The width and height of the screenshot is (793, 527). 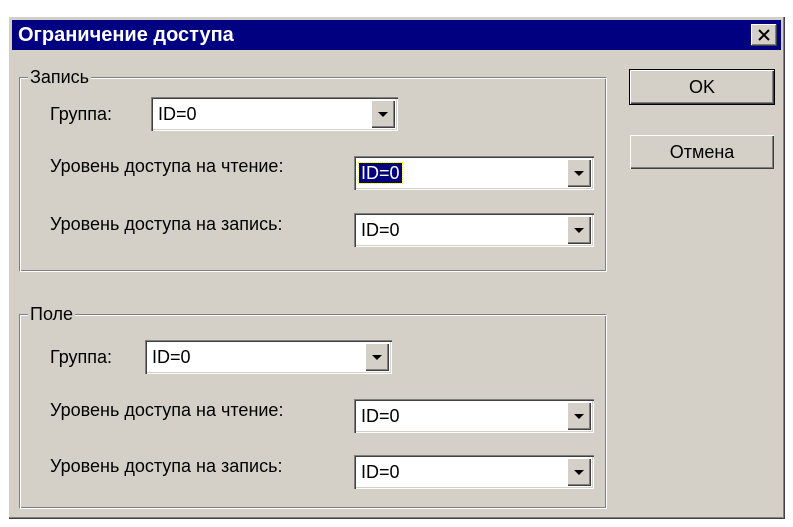 What do you see at coordinates (396, 35) in the screenshot?
I see `title-bar: Ограничение доступа` at bounding box center [396, 35].